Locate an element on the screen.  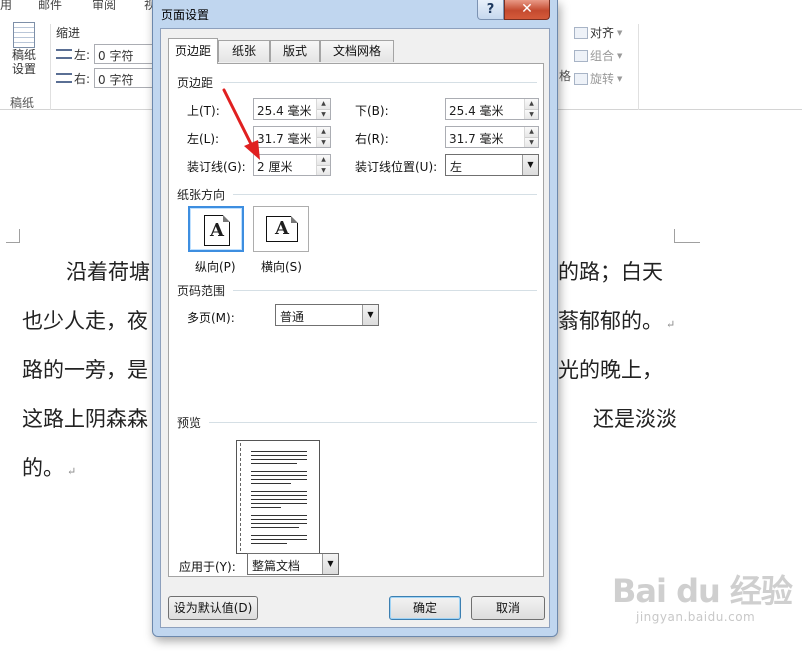
tab-paper: 纸张 is located at coordinates (244, 51).